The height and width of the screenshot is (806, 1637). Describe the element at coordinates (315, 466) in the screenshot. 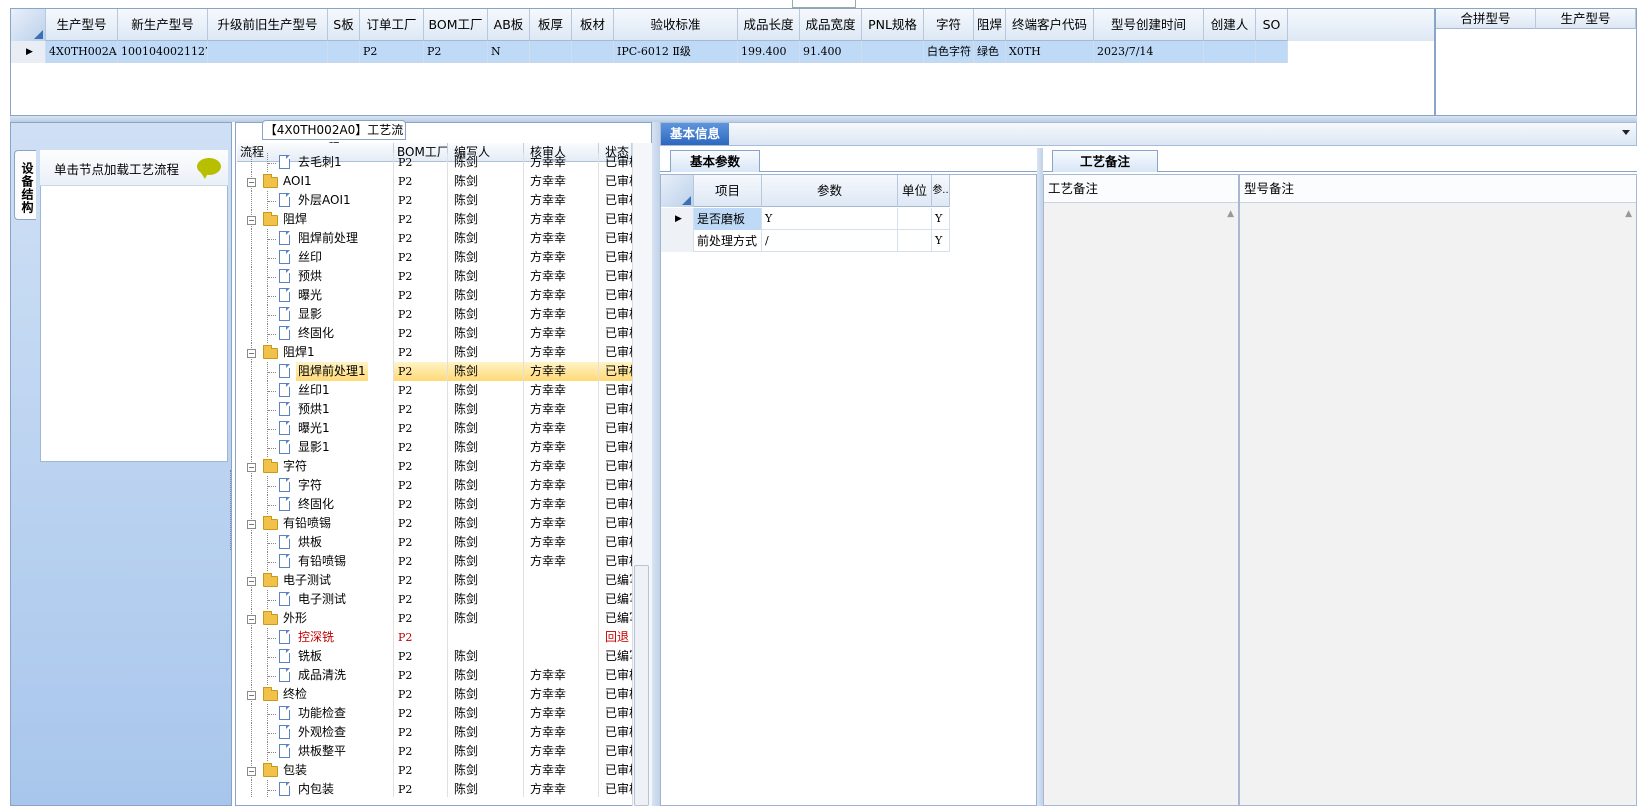

I see `tree-node-flow: − 字符` at that location.